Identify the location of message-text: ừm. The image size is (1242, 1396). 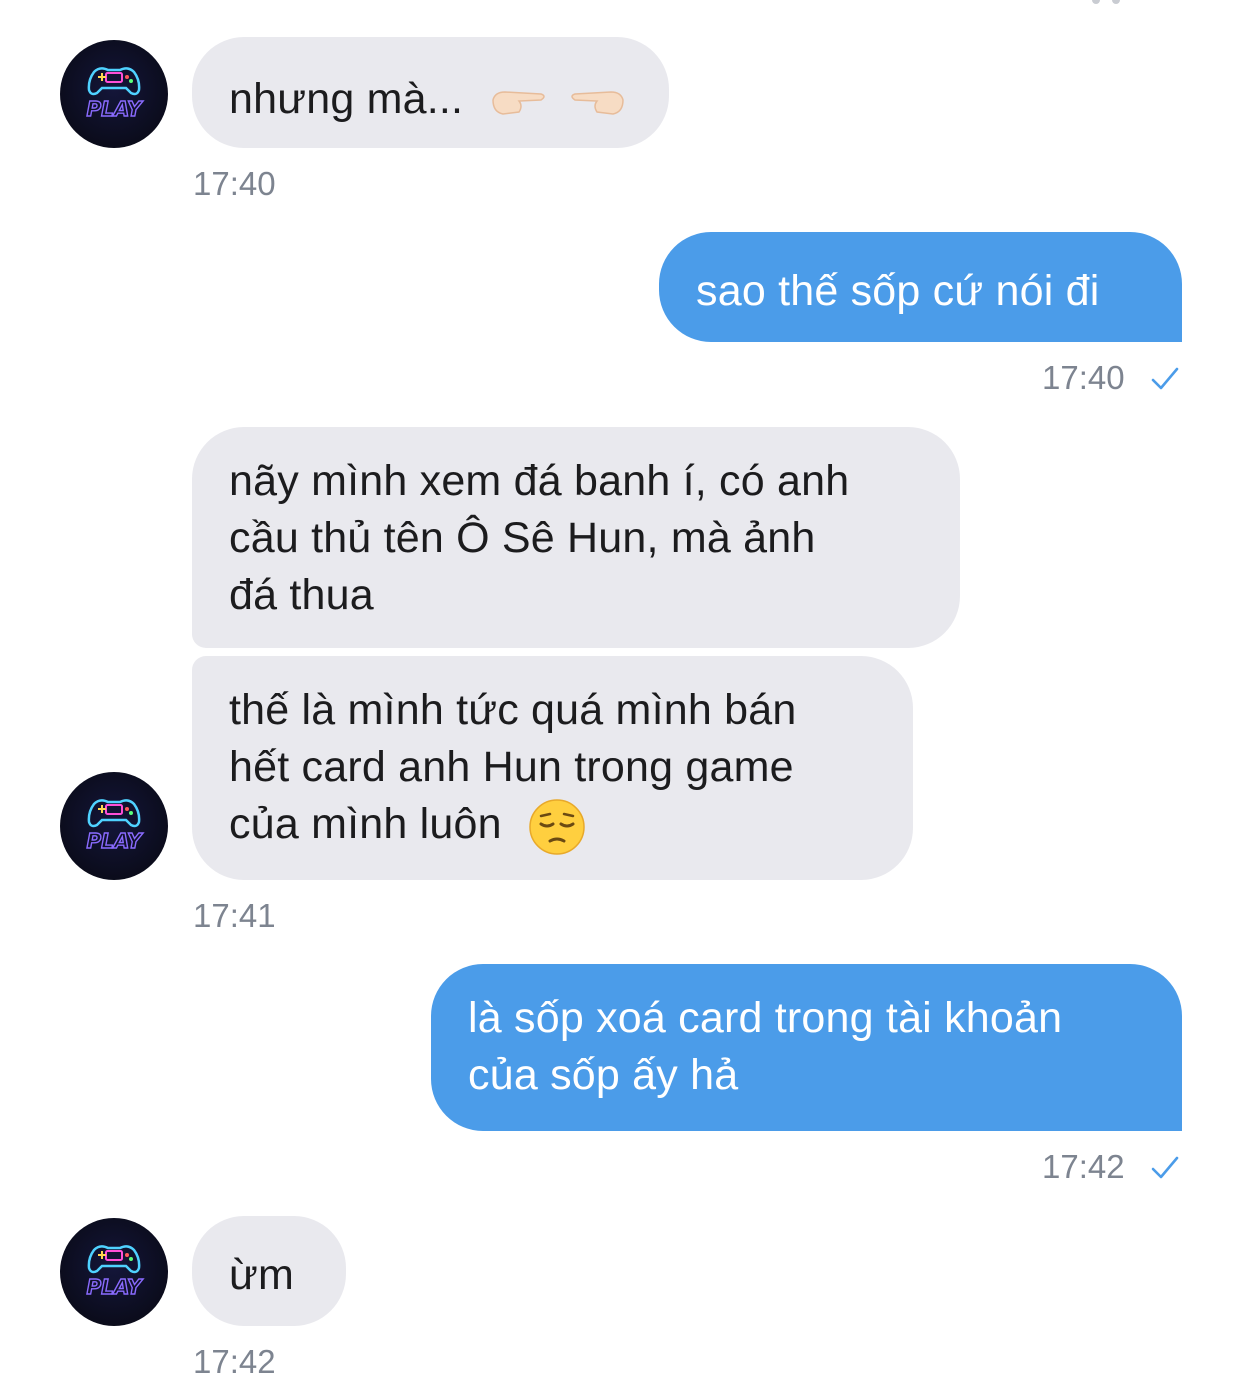
(262, 1275).